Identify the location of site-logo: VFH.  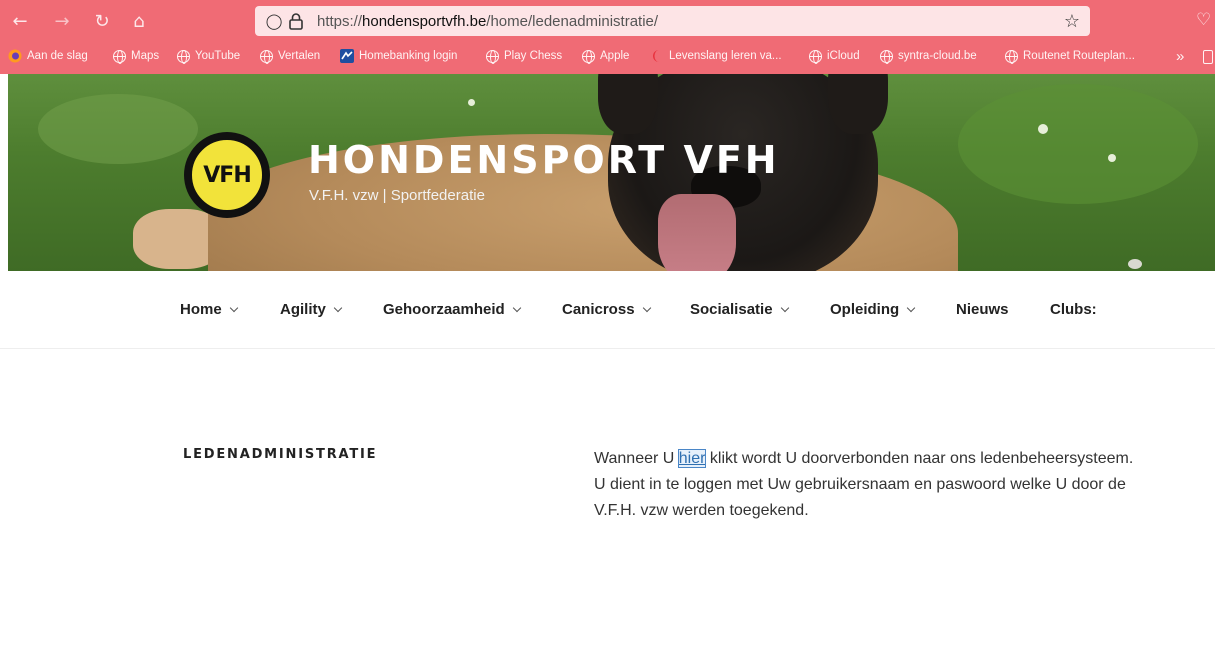
(227, 175).